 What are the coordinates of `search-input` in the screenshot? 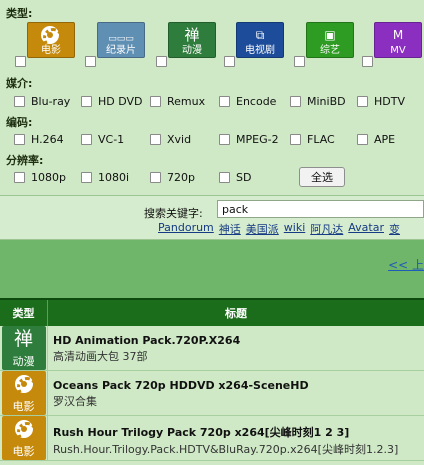 It's located at (320, 209).